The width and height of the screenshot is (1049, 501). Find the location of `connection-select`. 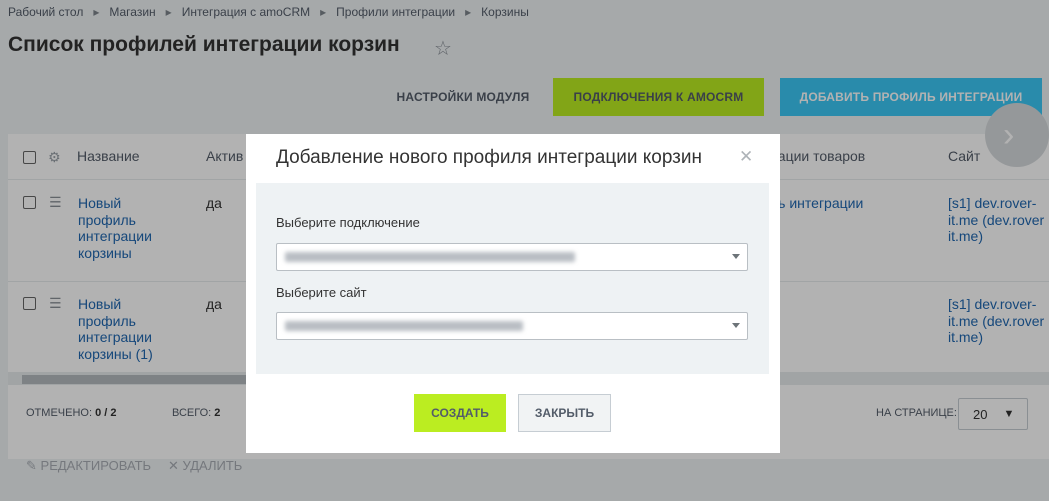

connection-select is located at coordinates (512, 257).